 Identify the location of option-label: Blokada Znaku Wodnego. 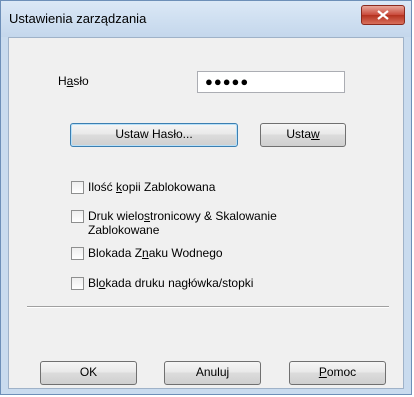
(155, 253).